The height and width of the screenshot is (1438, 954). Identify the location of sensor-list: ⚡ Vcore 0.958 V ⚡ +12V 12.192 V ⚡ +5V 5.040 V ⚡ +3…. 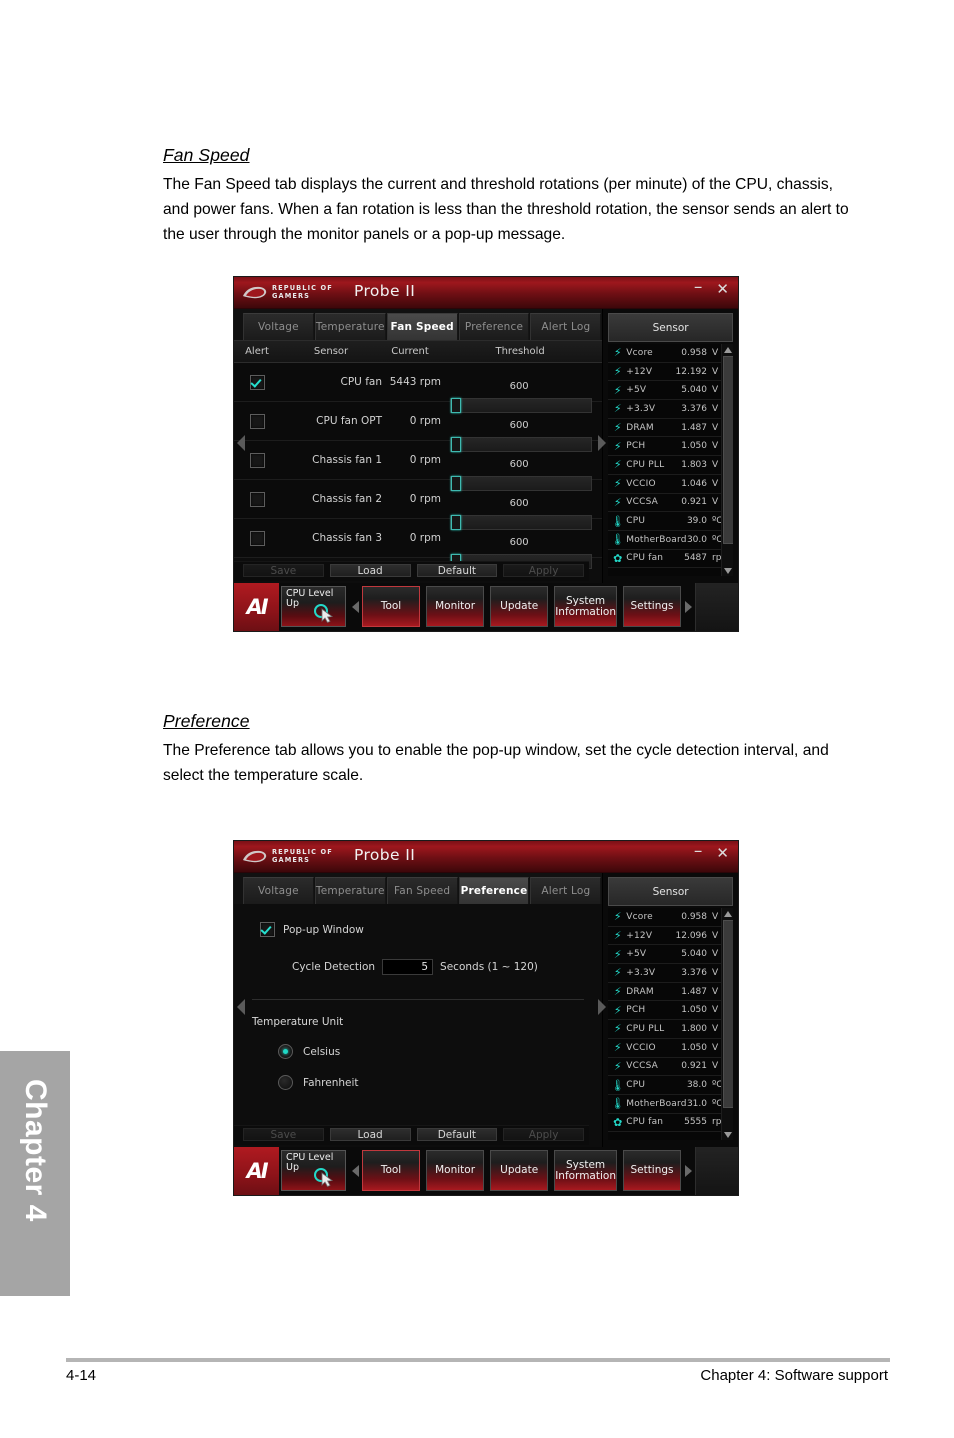
(670, 460).